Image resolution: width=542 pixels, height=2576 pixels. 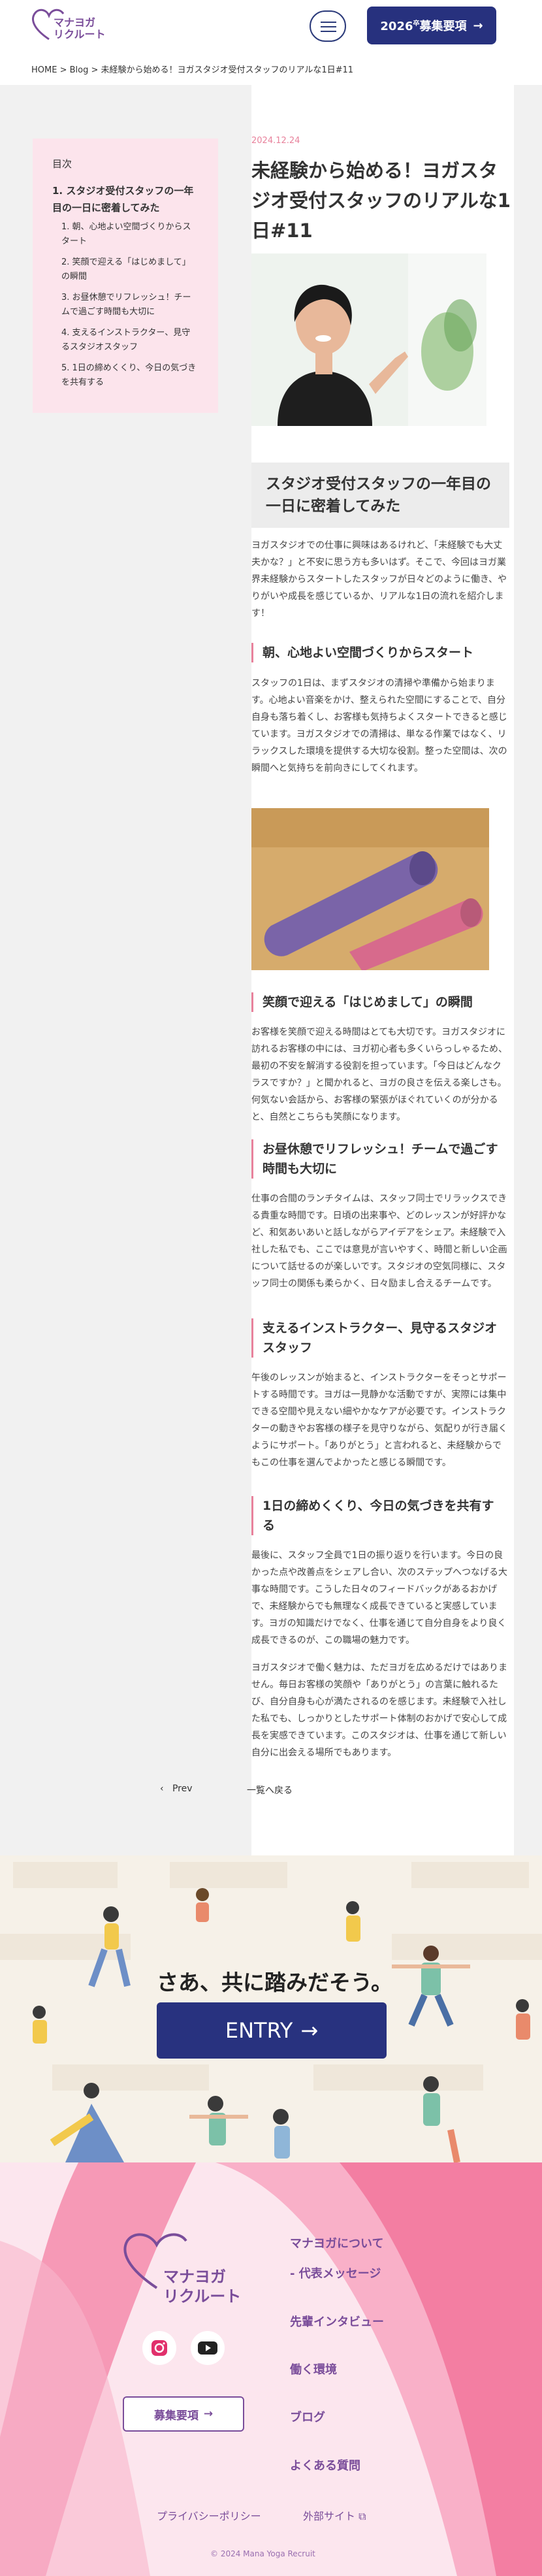 What do you see at coordinates (125, 375) in the screenshot?
I see `toc-item: 5. 1日の締めくくり、今日の気づきを共有する` at bounding box center [125, 375].